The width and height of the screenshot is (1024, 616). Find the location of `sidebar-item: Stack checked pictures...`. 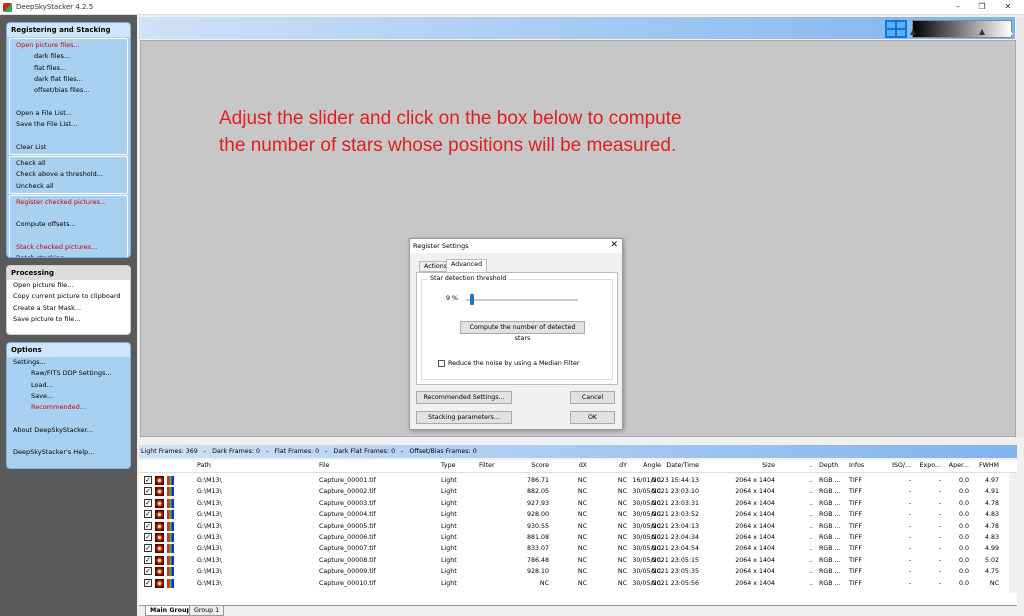

sidebar-item: Stack checked pictures... is located at coordinates (68, 247).